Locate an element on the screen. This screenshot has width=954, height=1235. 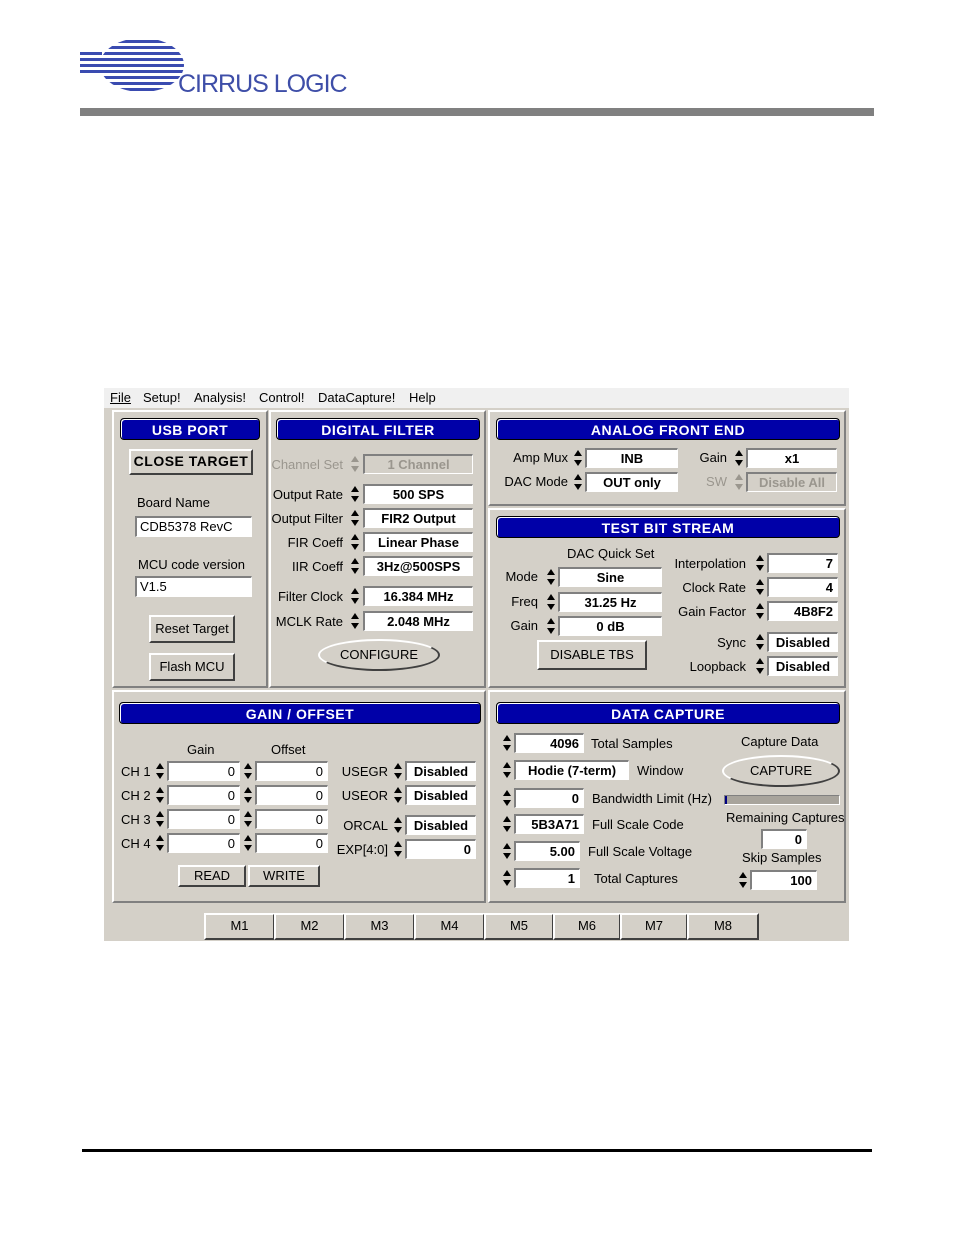
full-scale-voltage-field: 5.00 is located at coordinates (547, 851).